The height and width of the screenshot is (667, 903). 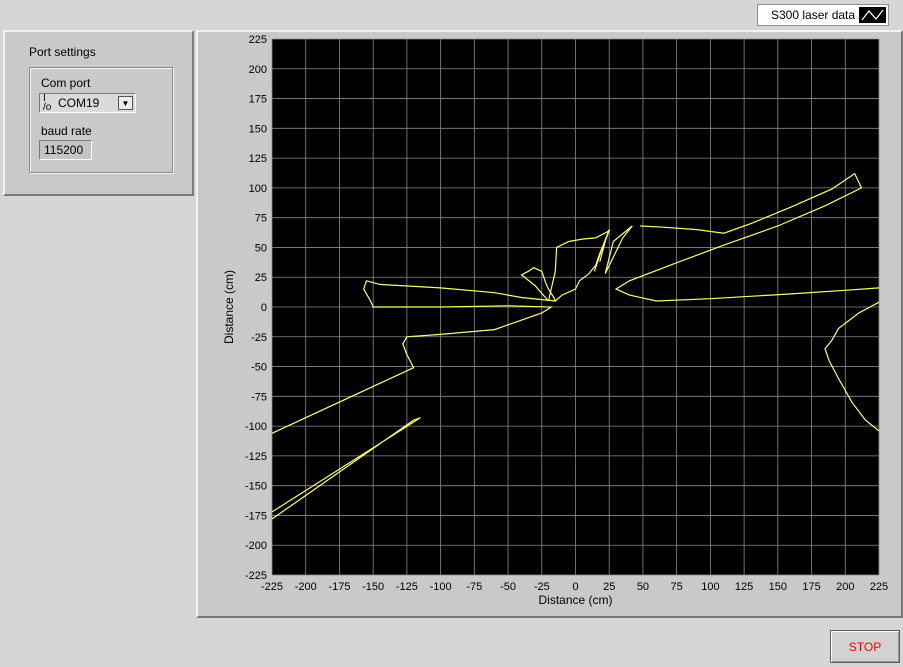 What do you see at coordinates (813, 15) in the screenshot?
I see `legend-label: S300 laser data` at bounding box center [813, 15].